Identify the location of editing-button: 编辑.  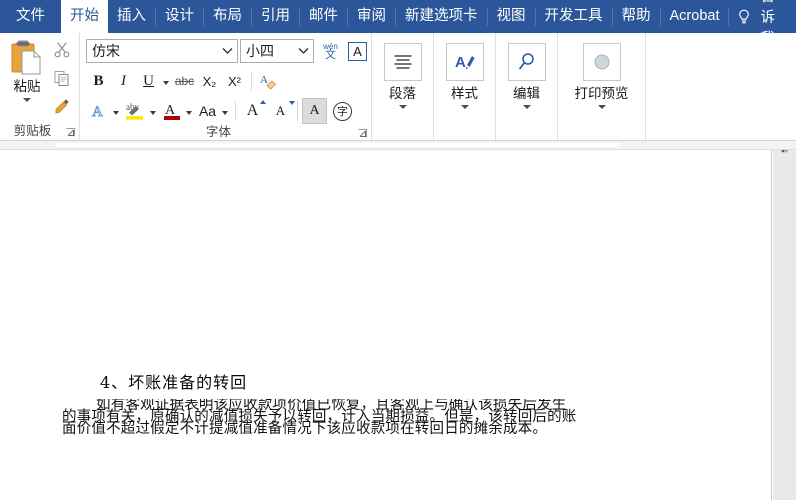
(526, 73).